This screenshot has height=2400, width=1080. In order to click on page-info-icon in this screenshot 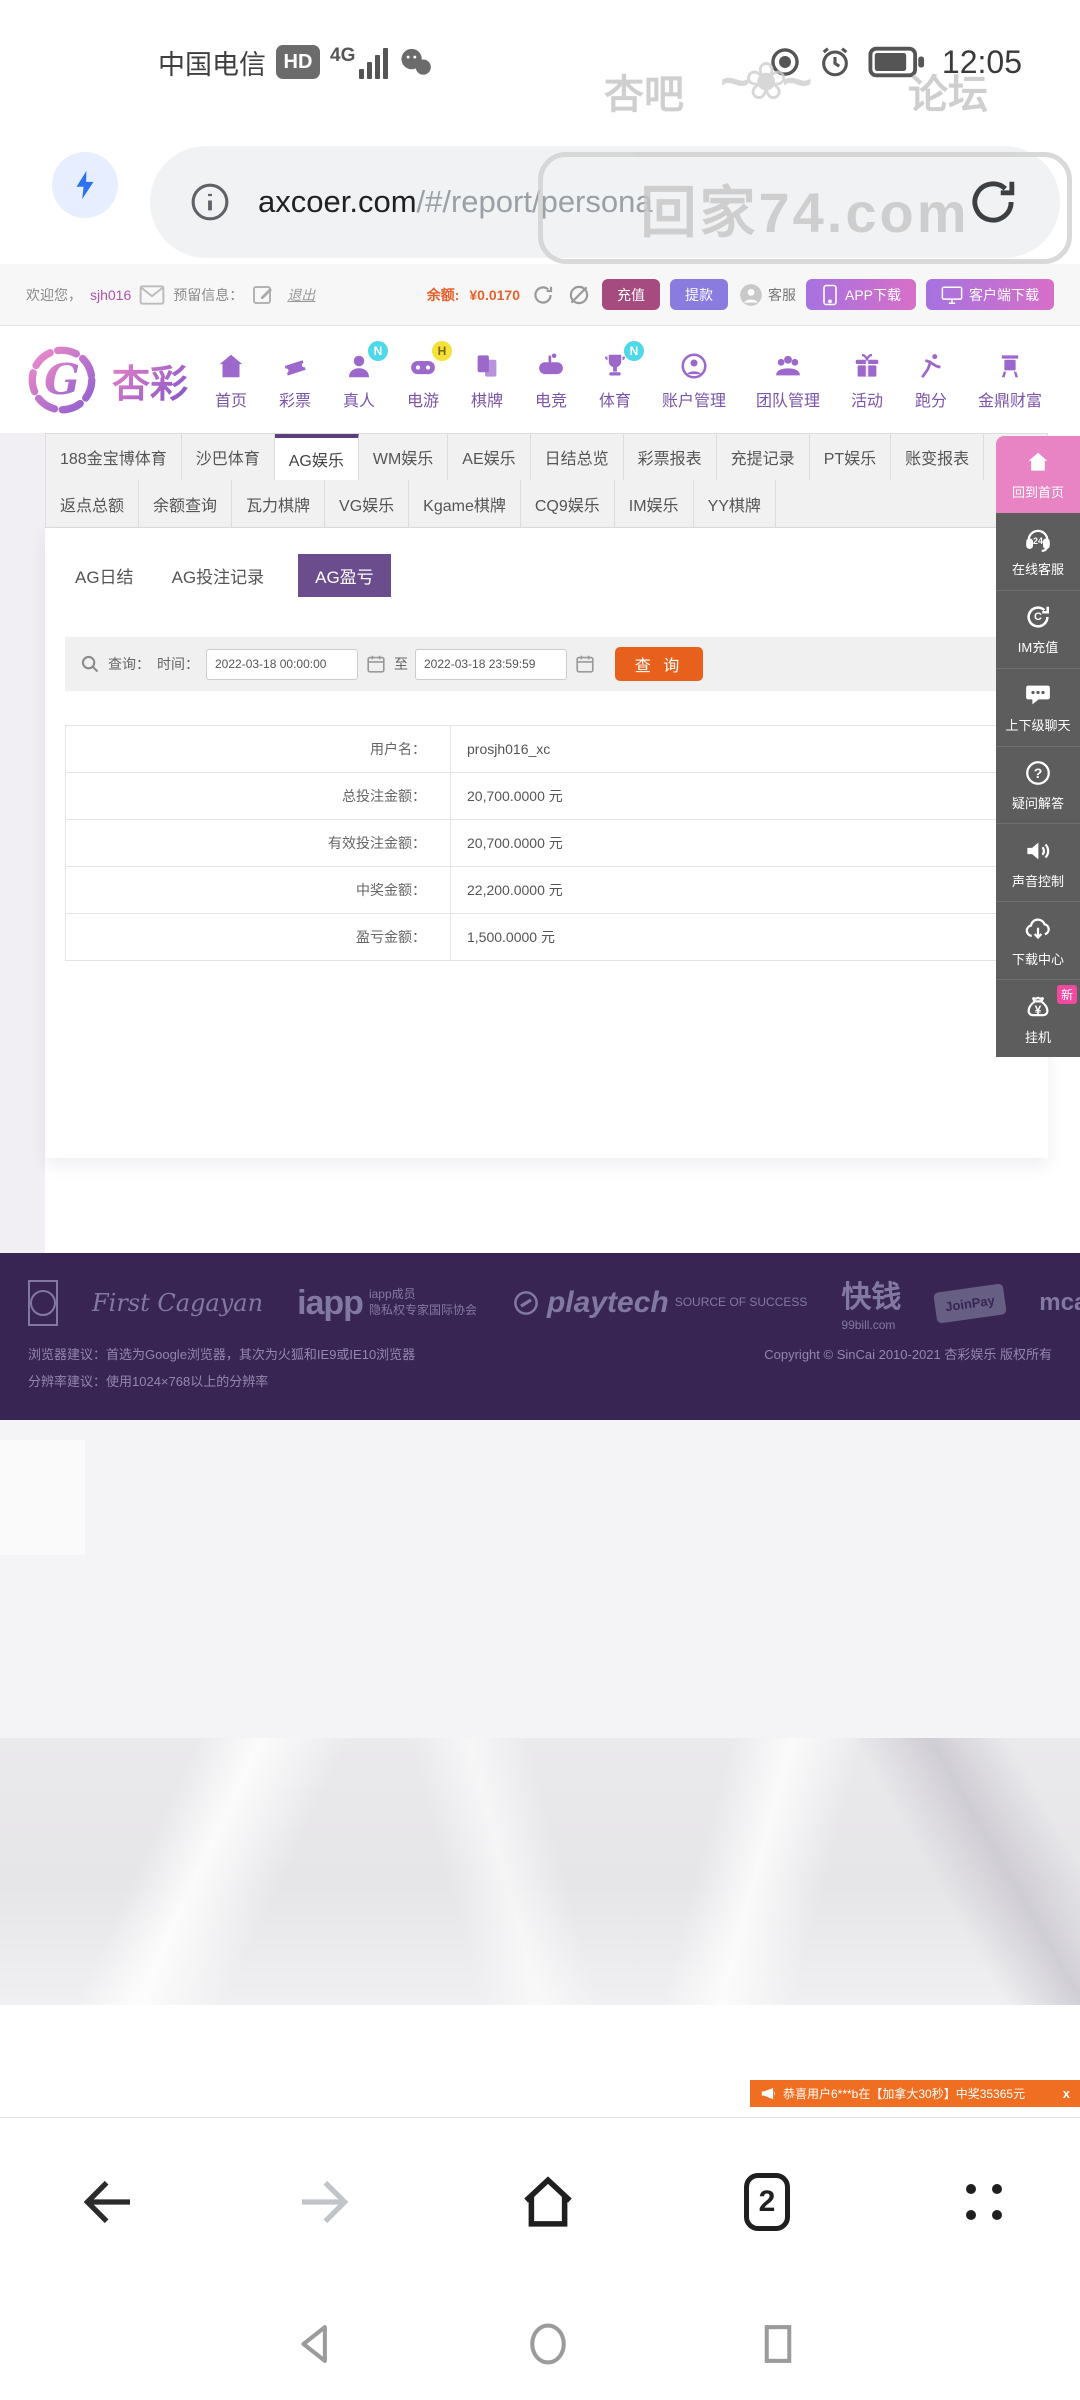, I will do `click(210, 202)`.